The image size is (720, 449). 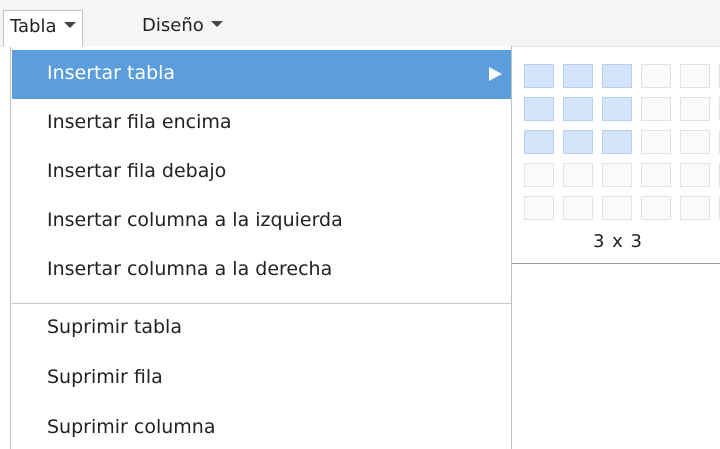 What do you see at coordinates (105, 377) in the screenshot?
I see `menu-item-label: Suprimir fila` at bounding box center [105, 377].